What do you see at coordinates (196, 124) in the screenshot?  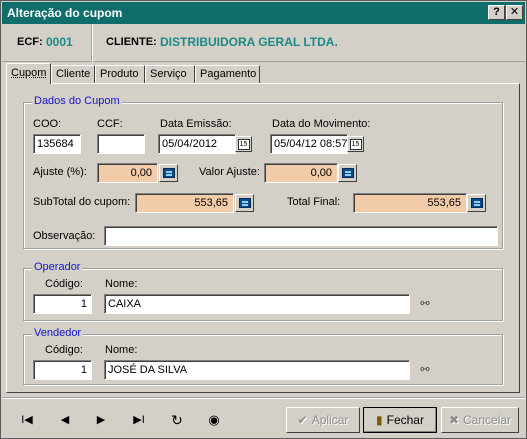 I see `data-emissao-label: Data Emissão:` at bounding box center [196, 124].